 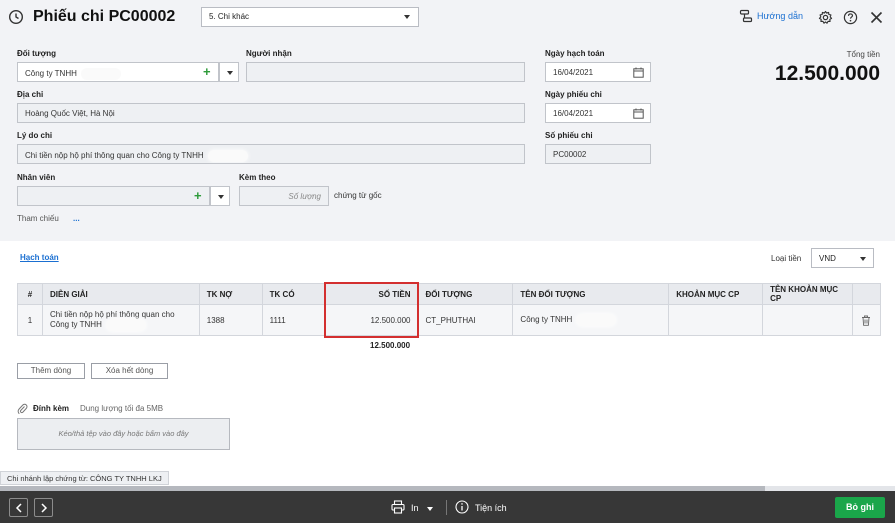 What do you see at coordinates (84, 478) in the screenshot?
I see `branch-info: Chi nhánh lập chứng từ: CÔNG TY TNHH LKJ` at bounding box center [84, 478].